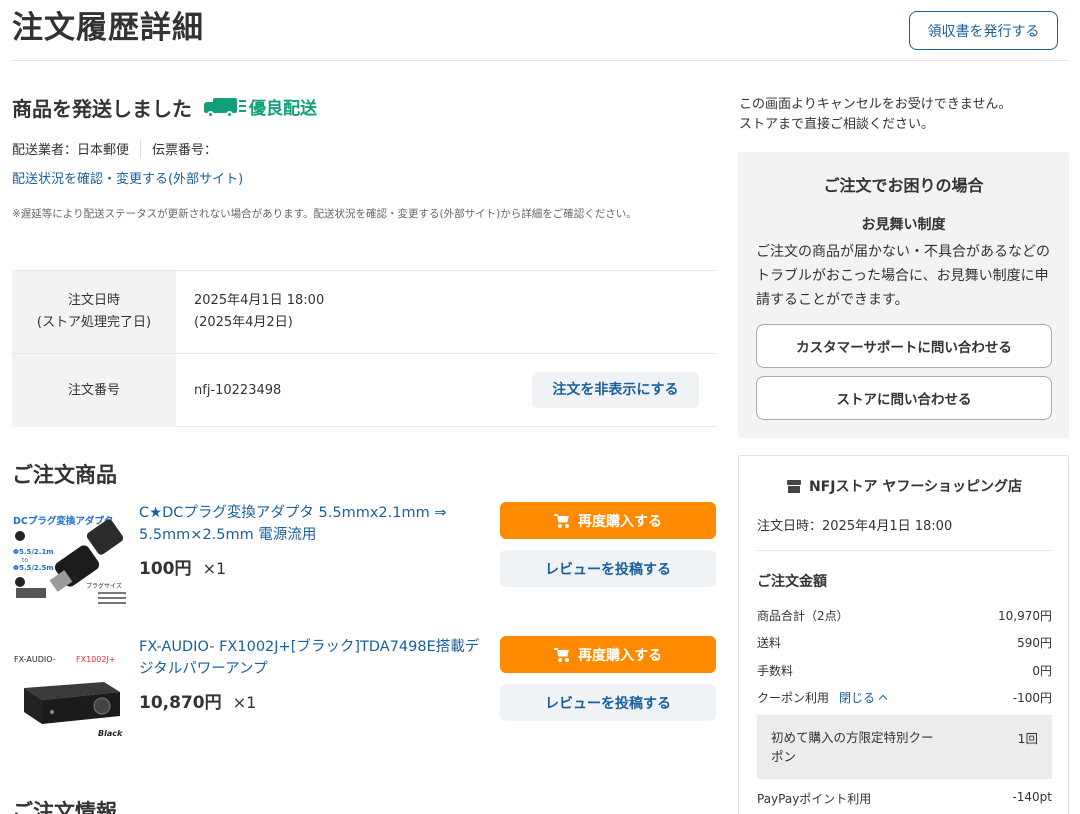 Image resolution: width=1080 pixels, height=814 pixels. Describe the element at coordinates (904, 346) in the screenshot. I see `contact-support-button: カスタマーサポートに問い合わせる` at that location.